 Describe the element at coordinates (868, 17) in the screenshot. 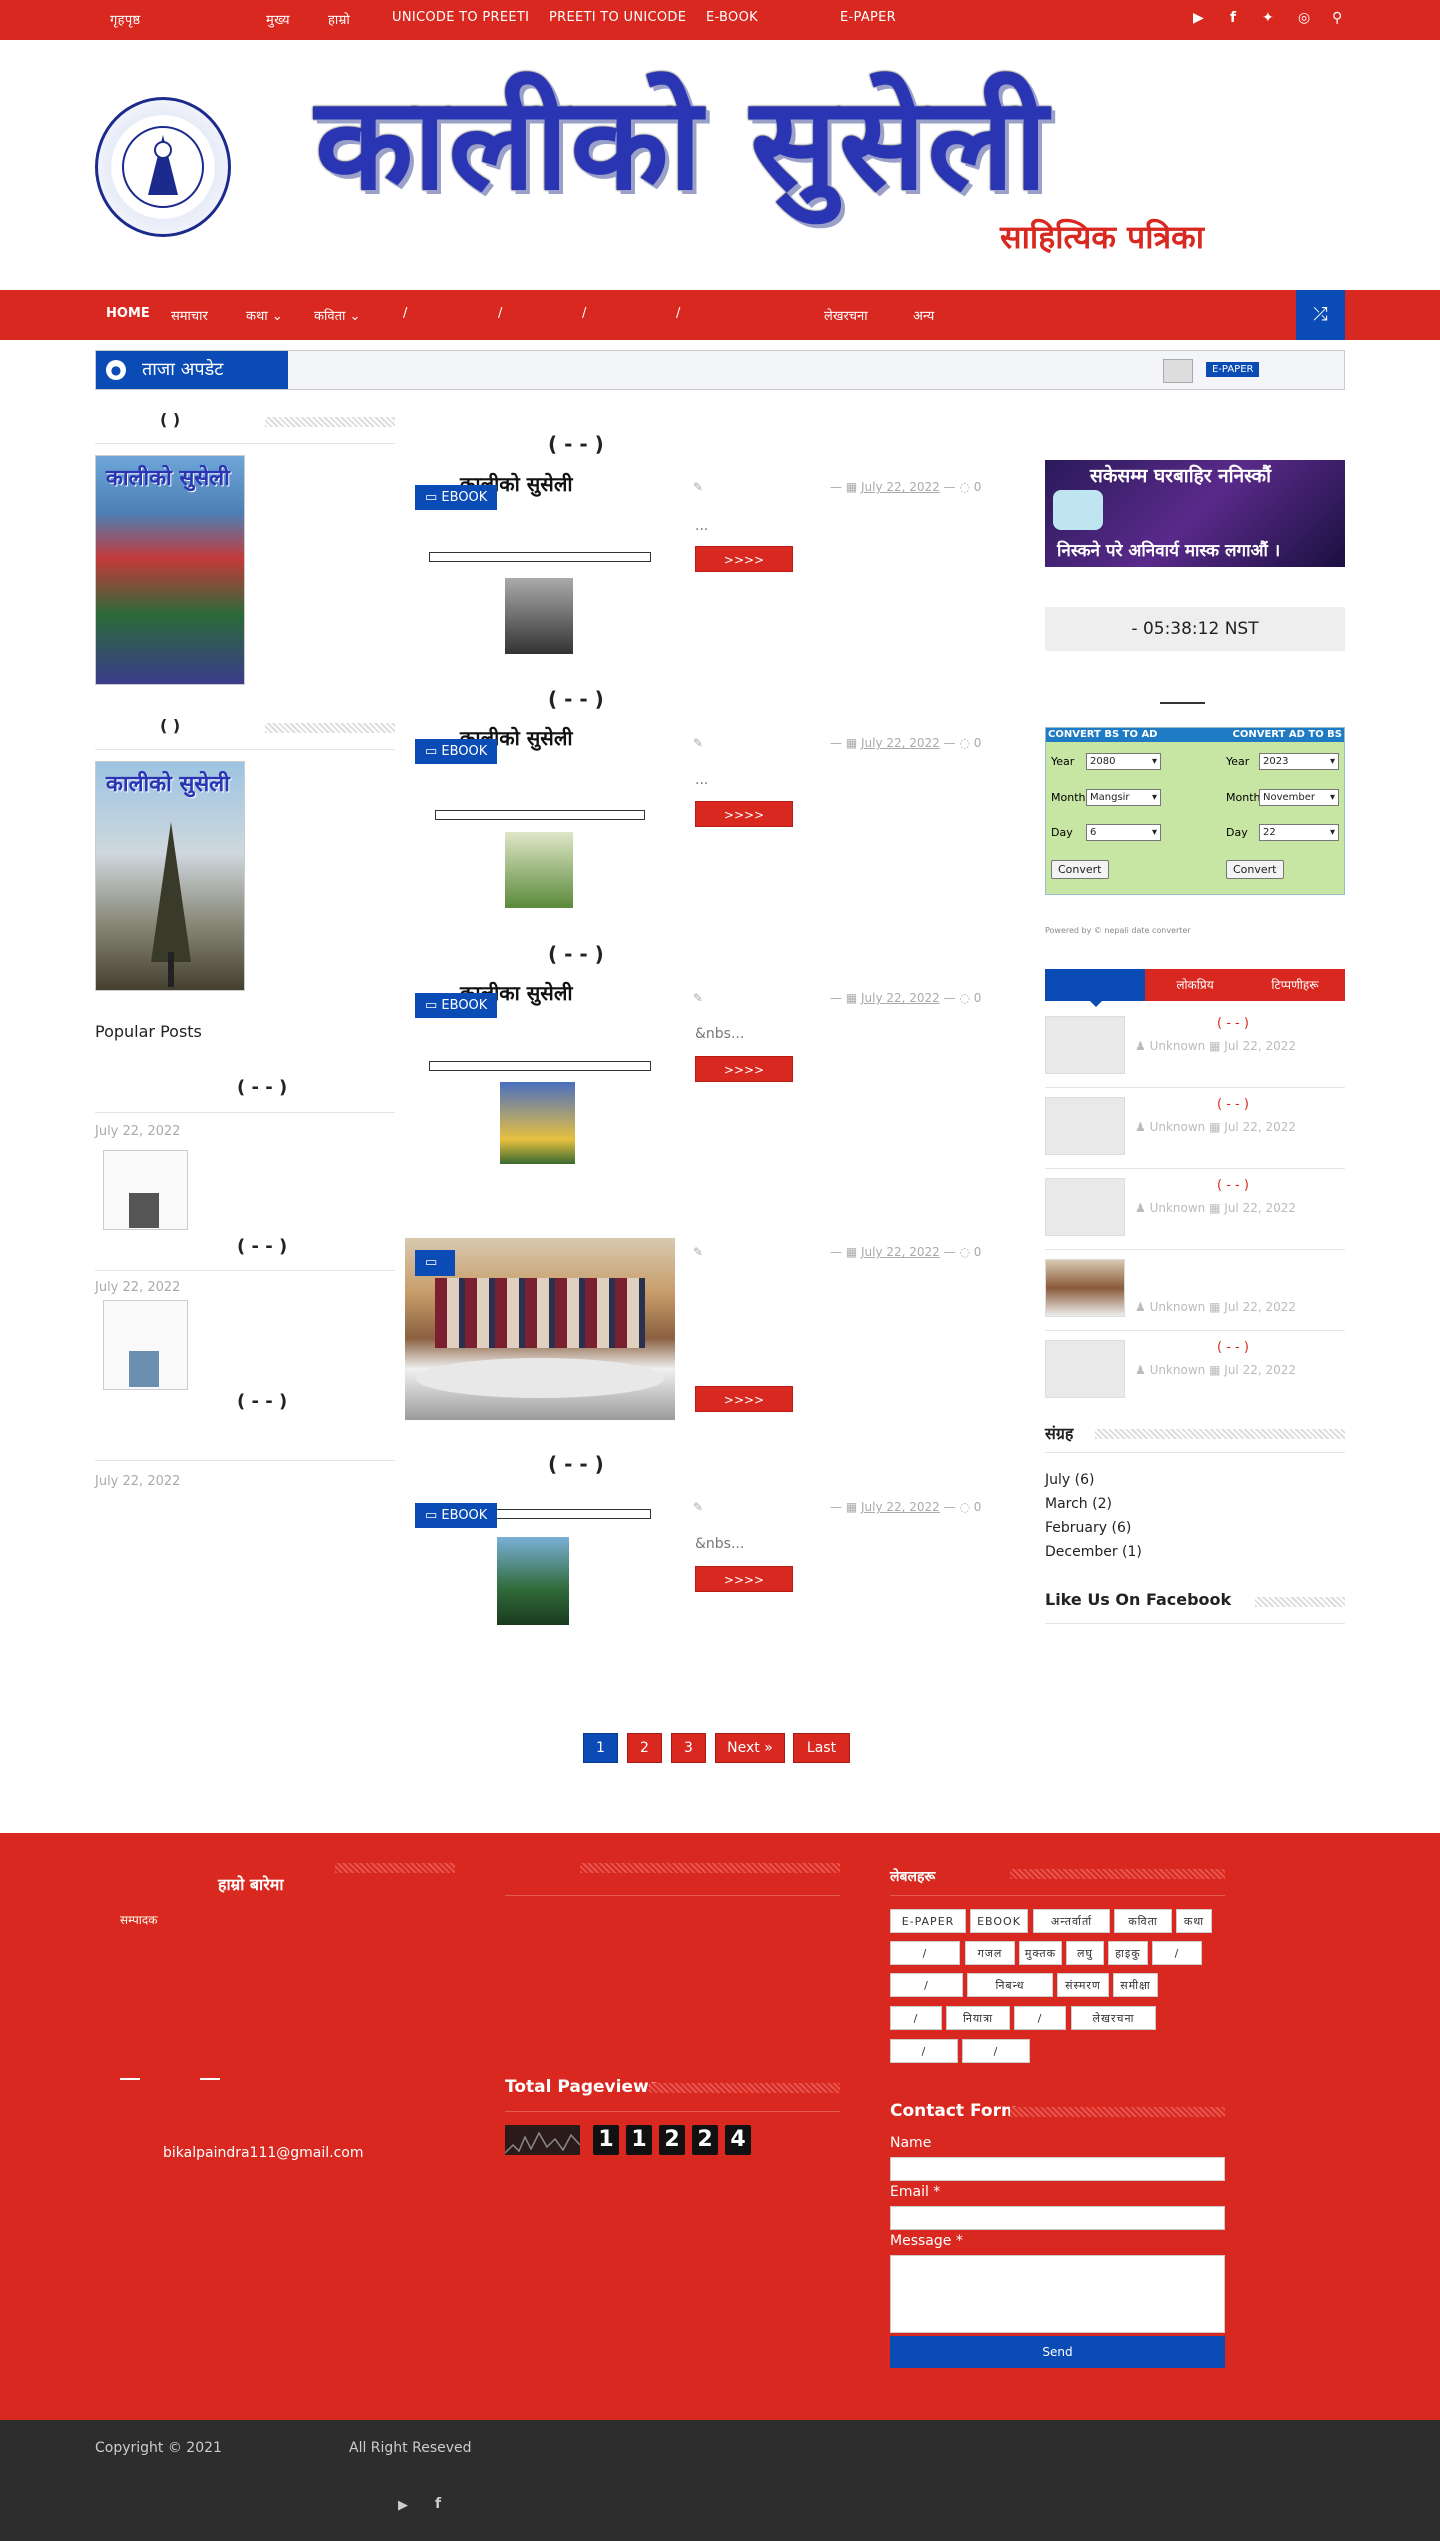

I see `top-nav-epaper: E-PAPER` at that location.